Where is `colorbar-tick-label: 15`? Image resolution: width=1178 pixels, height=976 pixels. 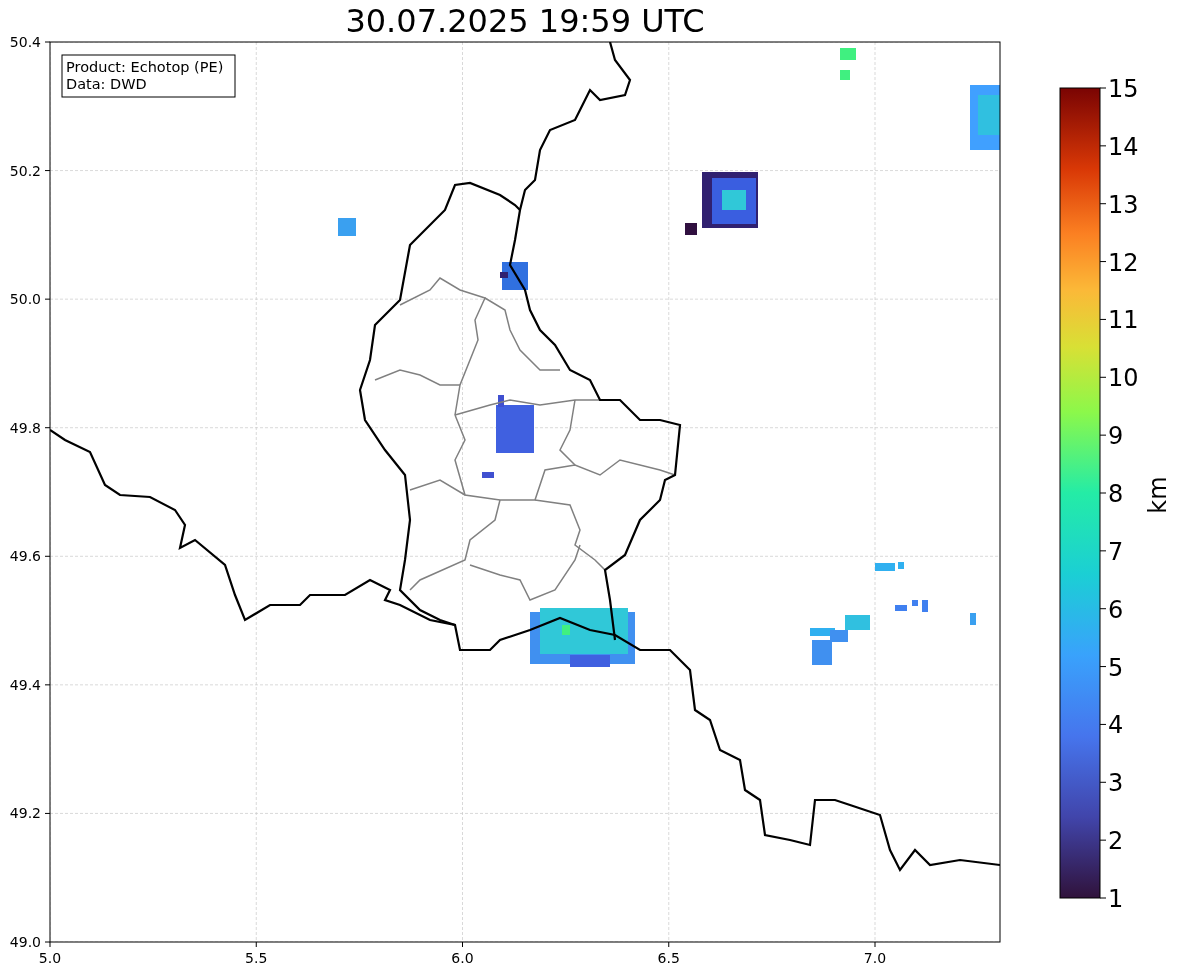
colorbar-tick-label: 15 is located at coordinates (1123, 89).